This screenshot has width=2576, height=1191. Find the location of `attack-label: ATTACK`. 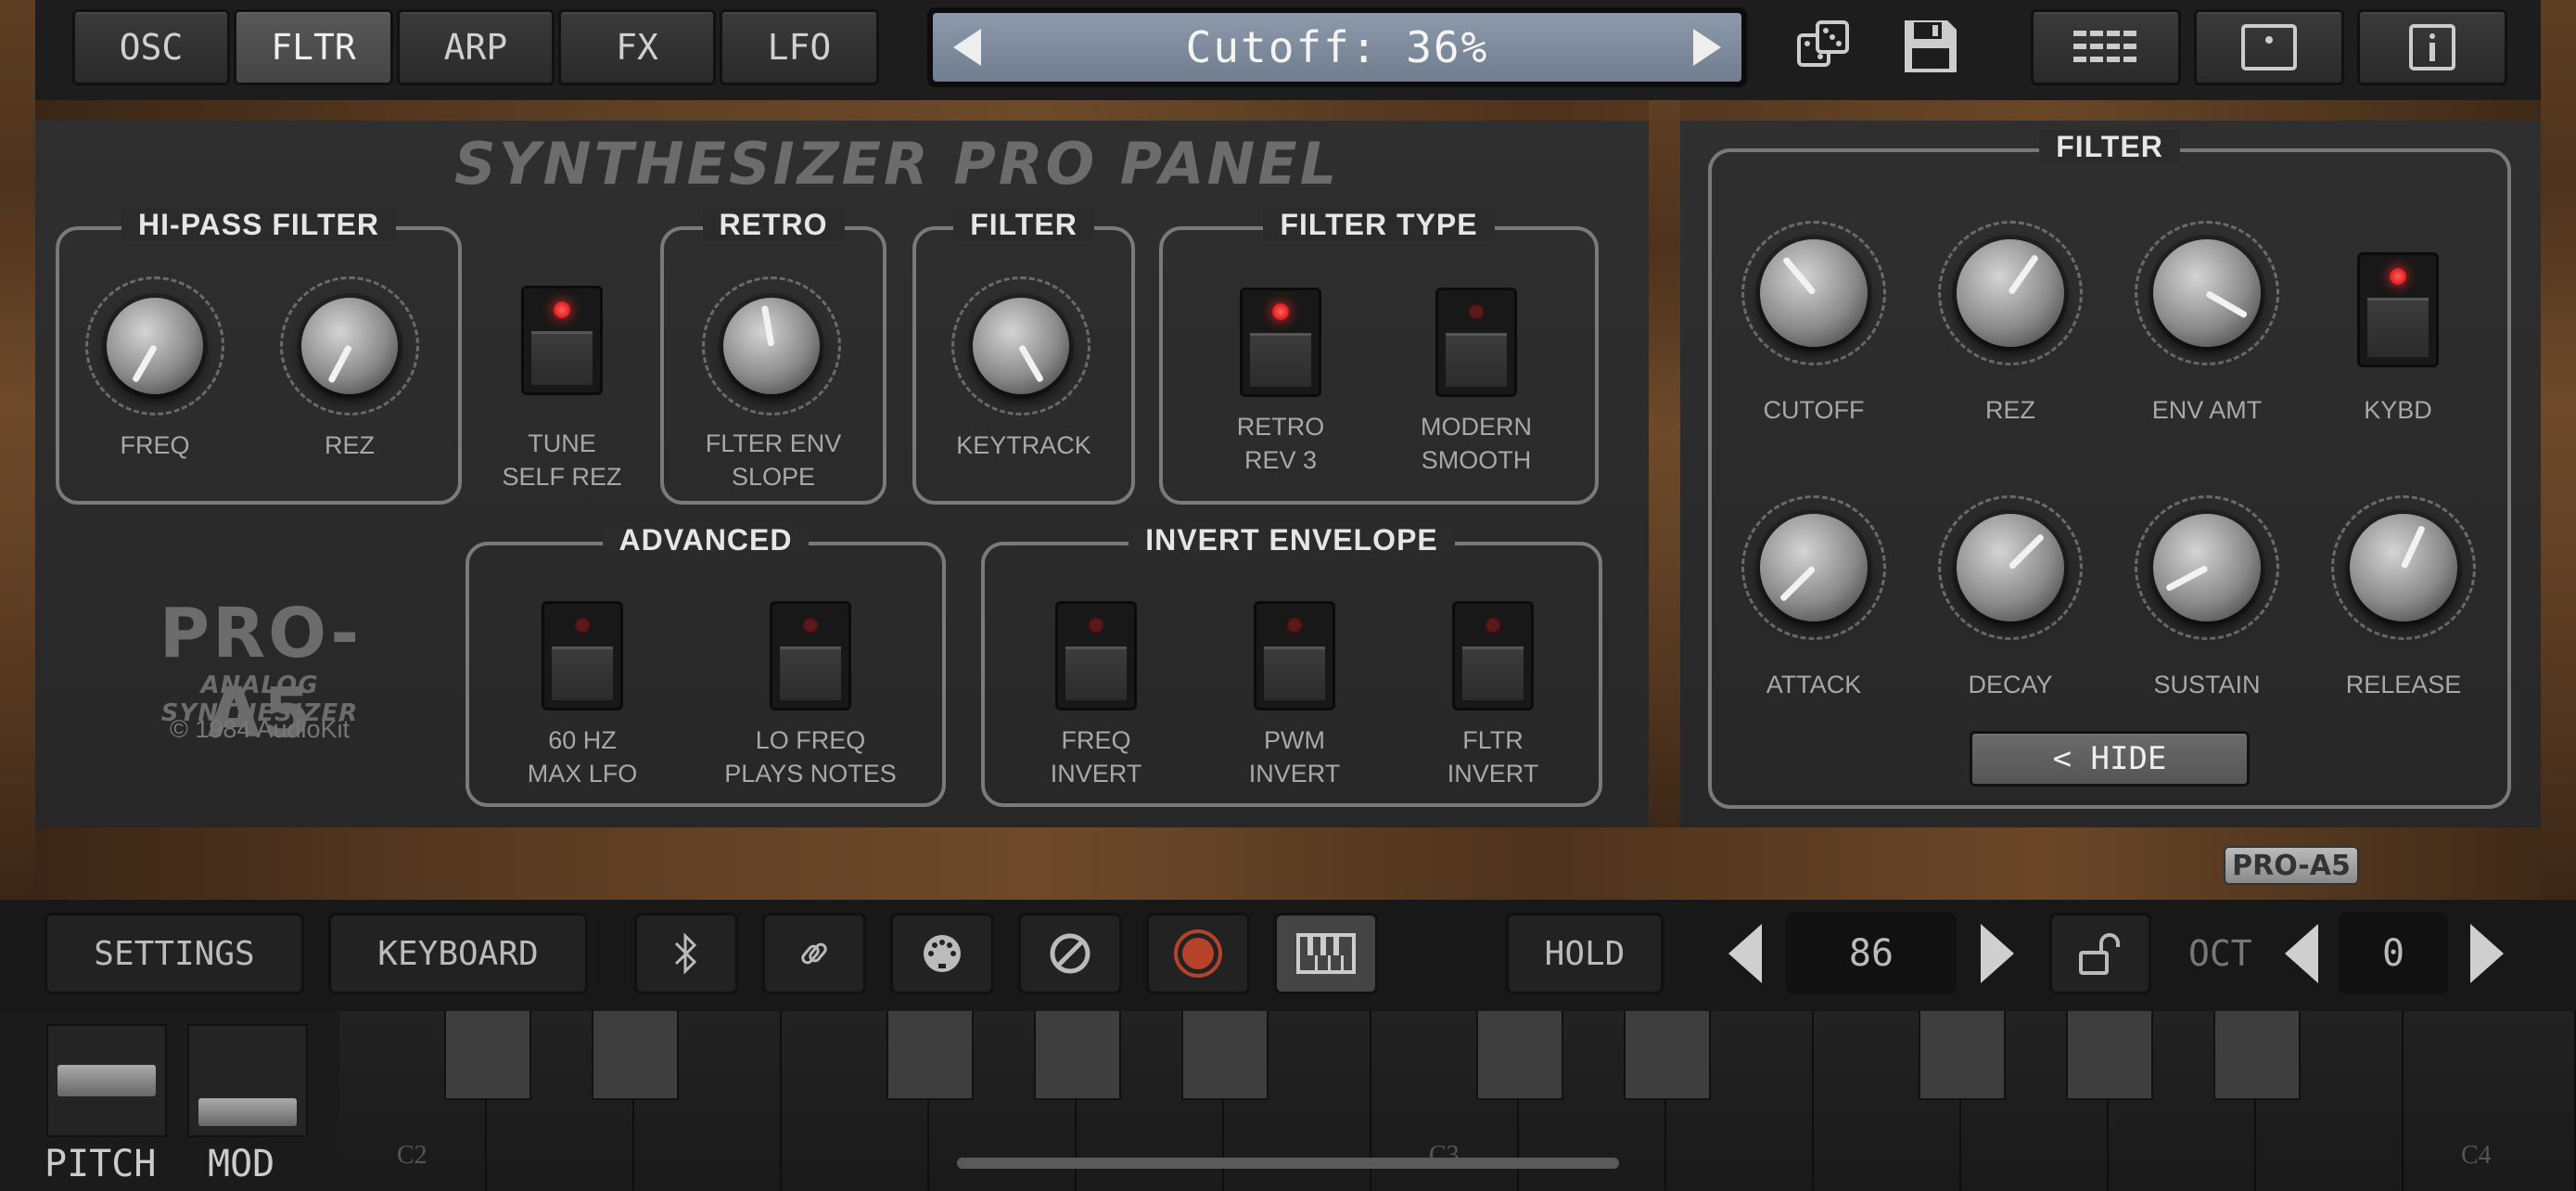

attack-label: ATTACK is located at coordinates (1814, 684).